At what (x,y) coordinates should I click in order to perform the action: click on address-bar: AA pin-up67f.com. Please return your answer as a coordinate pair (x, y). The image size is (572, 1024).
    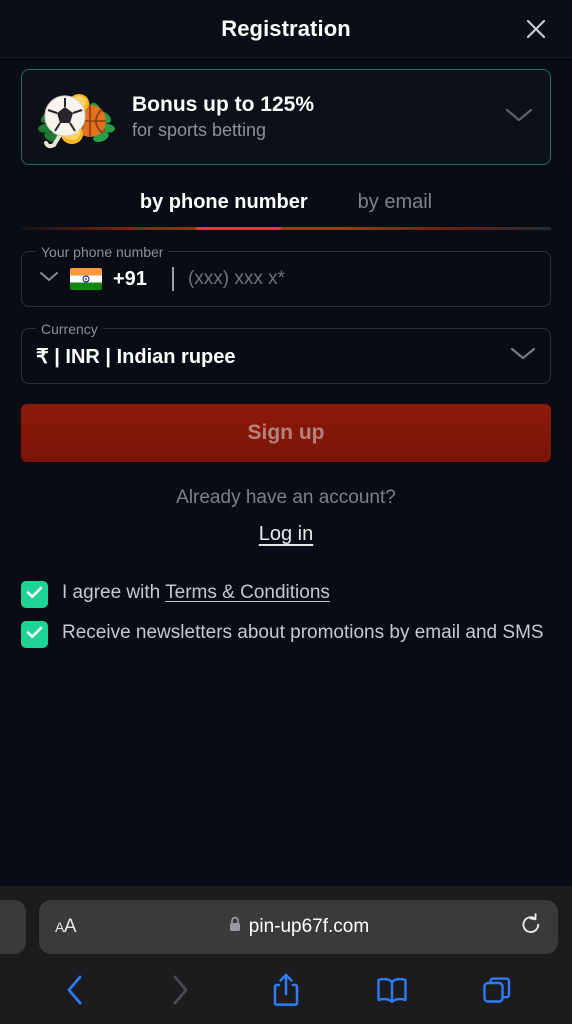
    Looking at the image, I should click on (298, 927).